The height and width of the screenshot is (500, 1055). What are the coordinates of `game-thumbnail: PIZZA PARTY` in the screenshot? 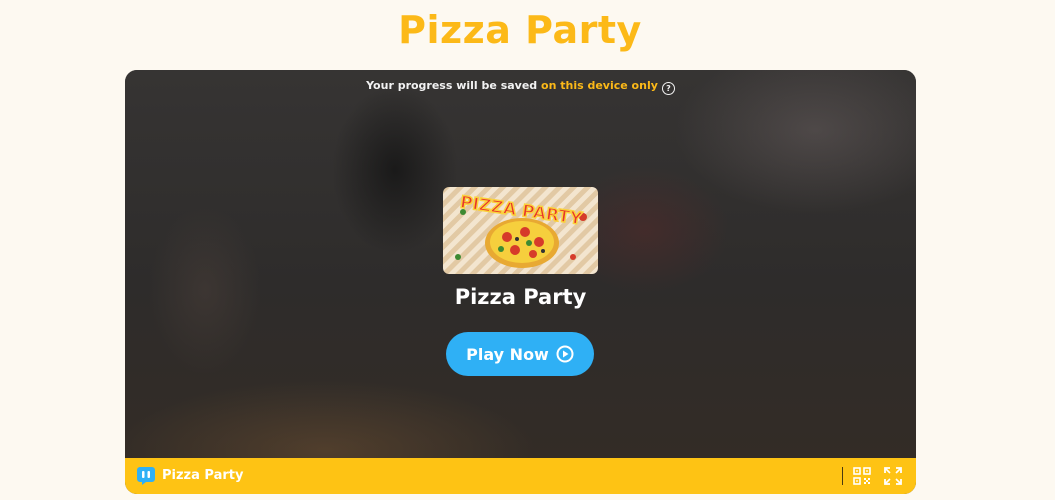 It's located at (520, 230).